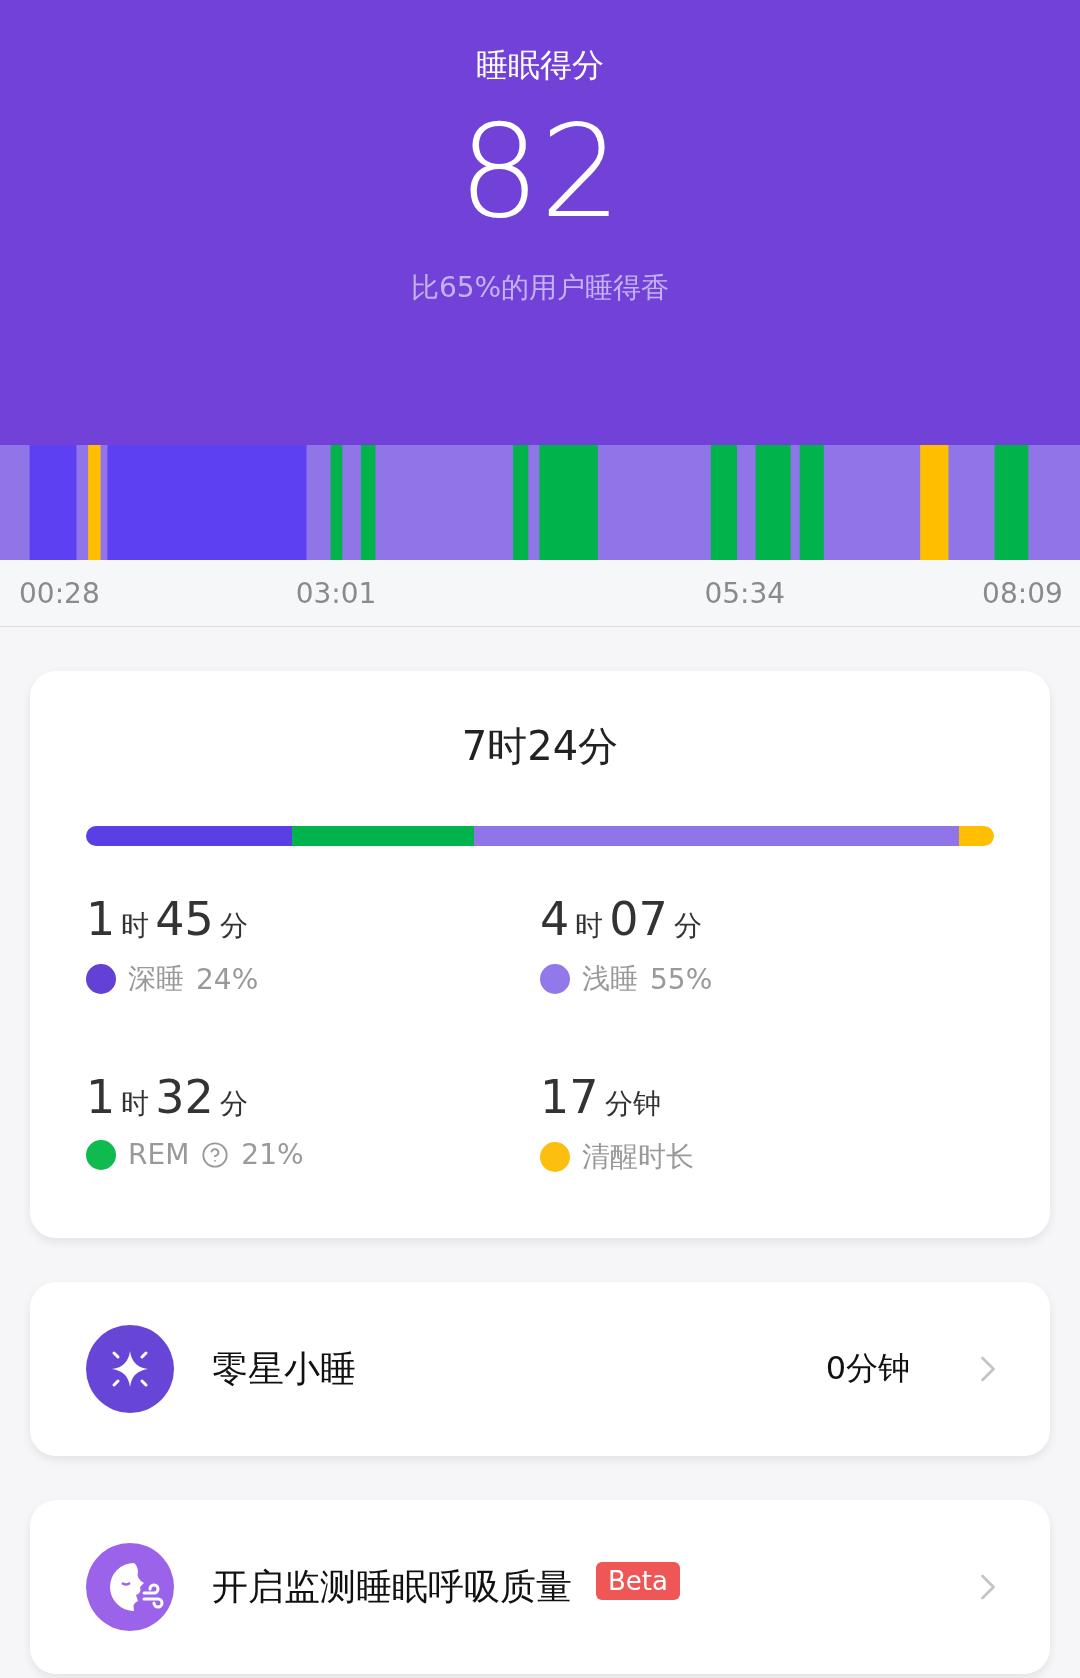 The image size is (1080, 1678). I want to click on page-title: 睡眠得分, so click(540, 65).